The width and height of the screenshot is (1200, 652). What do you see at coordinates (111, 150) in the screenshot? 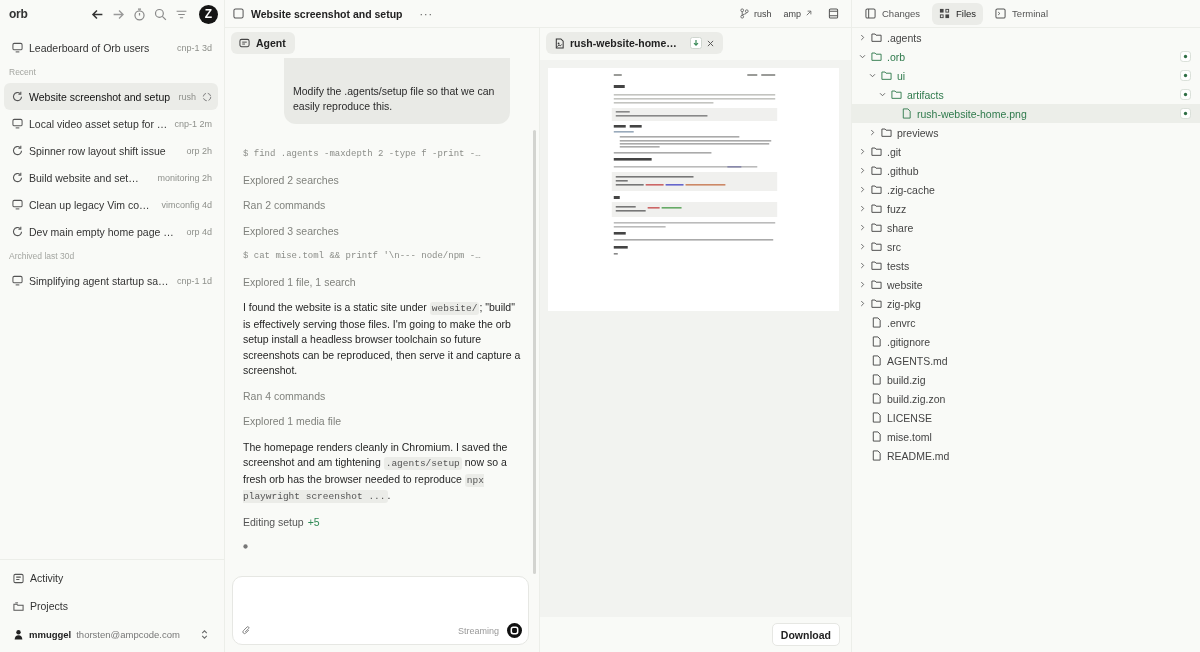
I see `thread-item: Spinner row layout shift issue orp 2h` at bounding box center [111, 150].